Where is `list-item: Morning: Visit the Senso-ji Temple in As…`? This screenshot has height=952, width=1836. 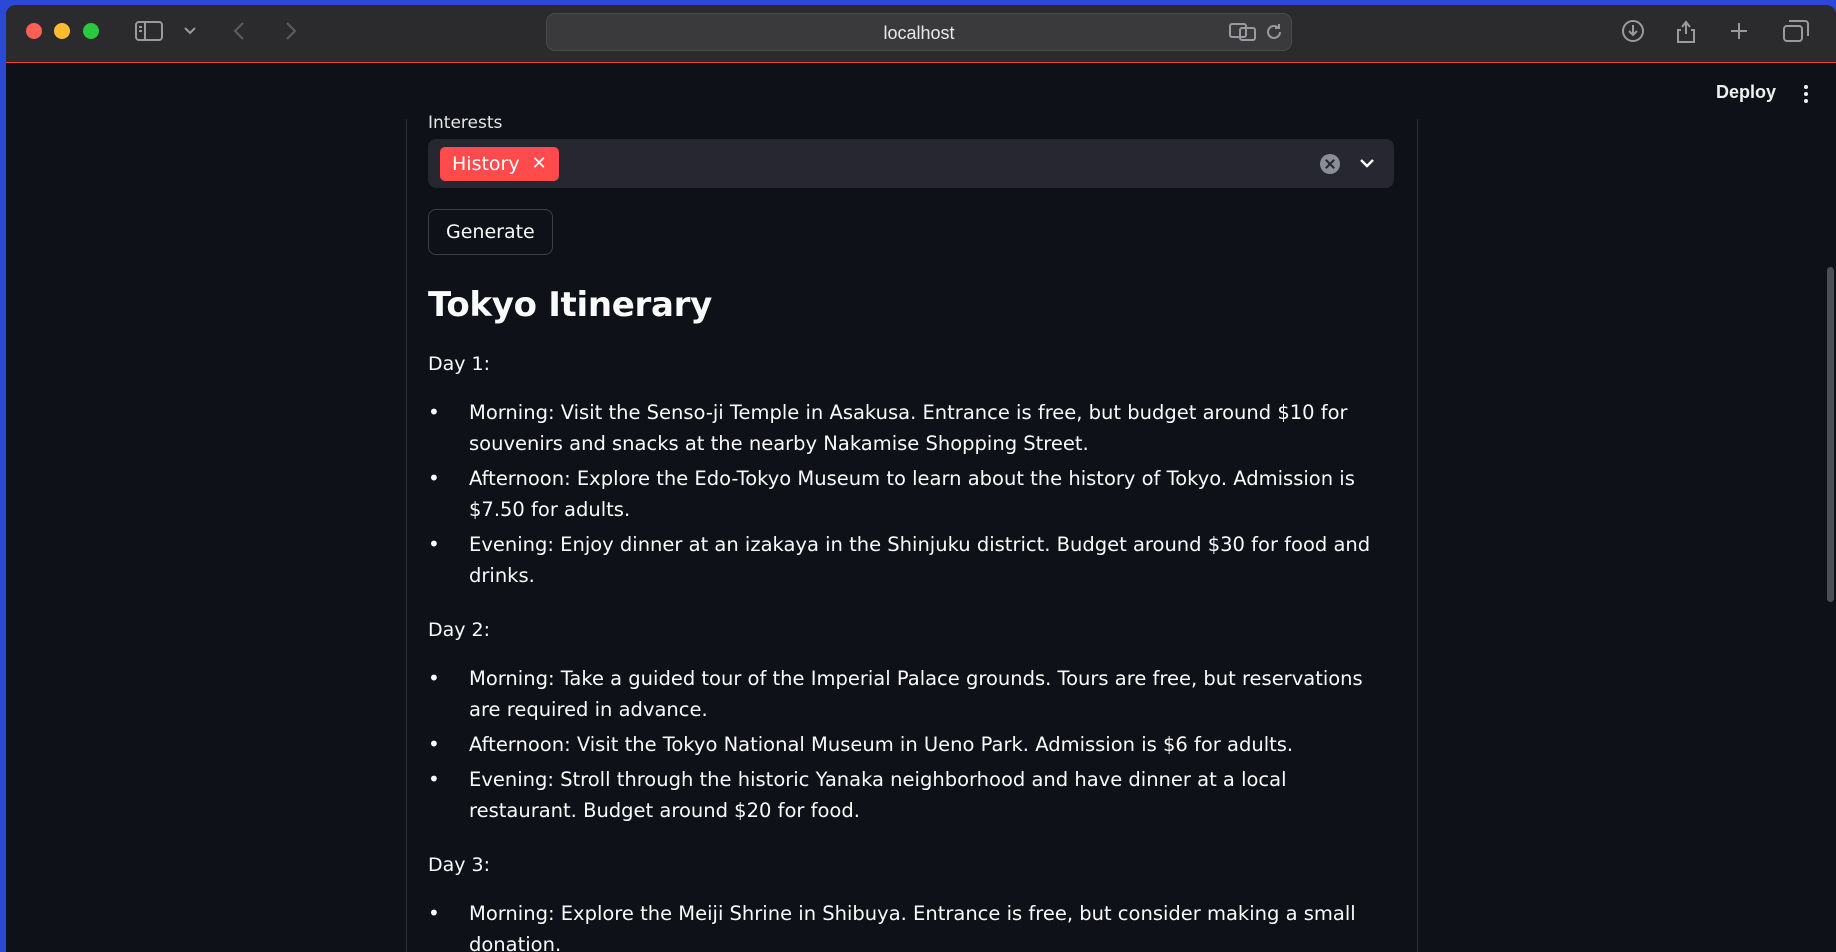 list-item: Morning: Visit the Senso-ji Temple in As… is located at coordinates (911, 428).